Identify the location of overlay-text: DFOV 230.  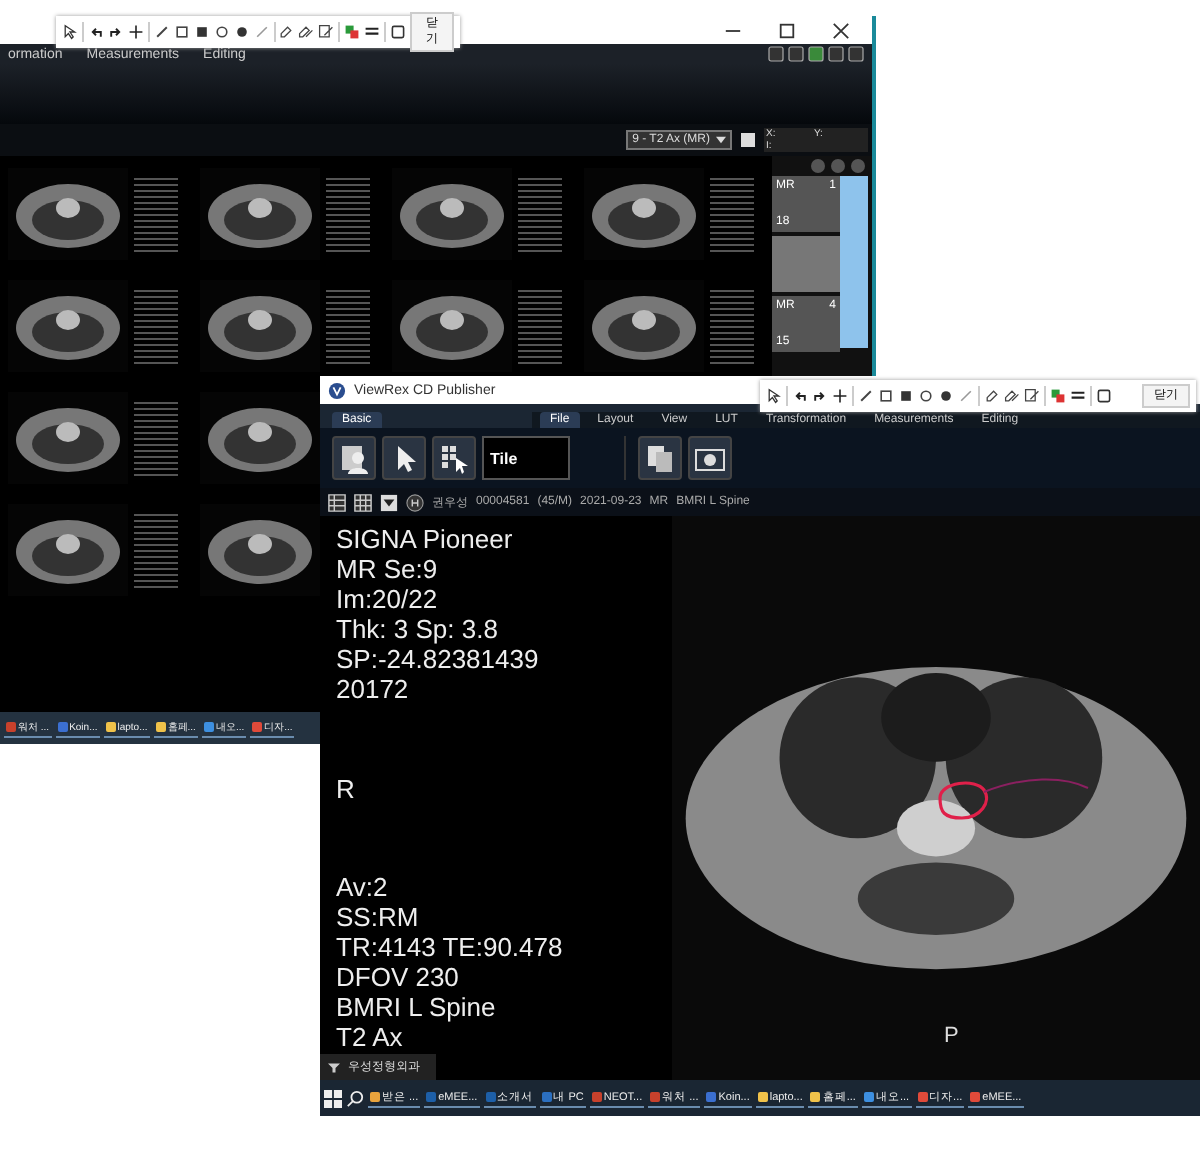
(397, 977).